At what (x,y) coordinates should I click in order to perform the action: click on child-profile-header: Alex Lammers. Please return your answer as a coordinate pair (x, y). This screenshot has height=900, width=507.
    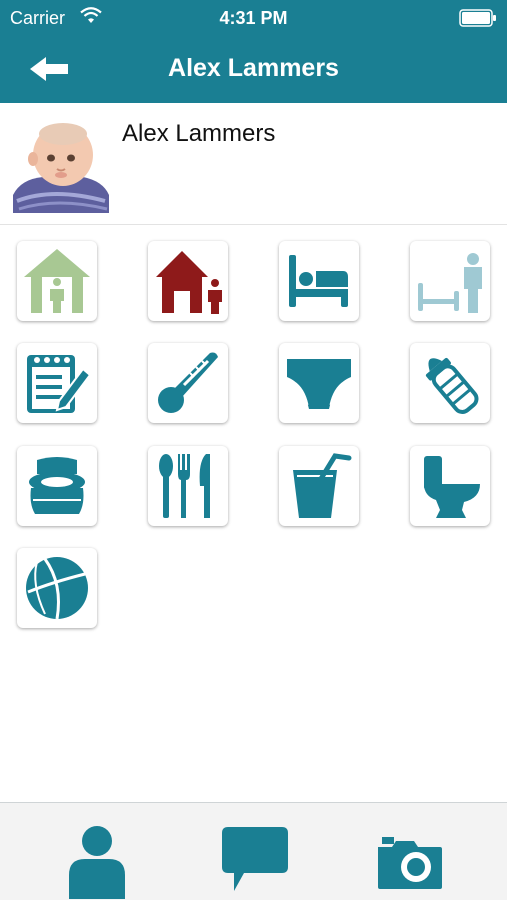
    Looking at the image, I should click on (253, 164).